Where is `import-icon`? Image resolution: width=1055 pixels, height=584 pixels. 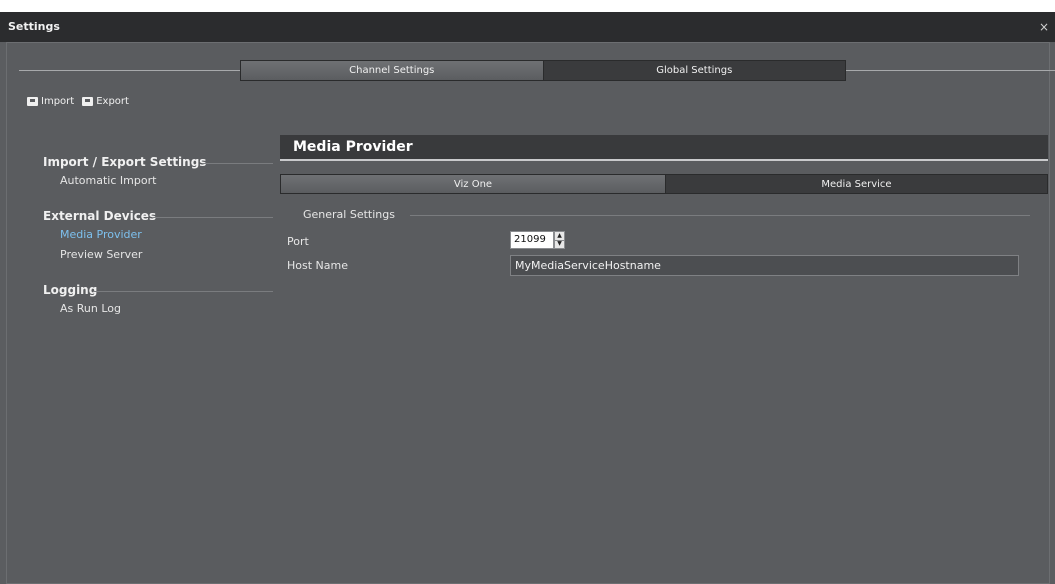 import-icon is located at coordinates (32, 101).